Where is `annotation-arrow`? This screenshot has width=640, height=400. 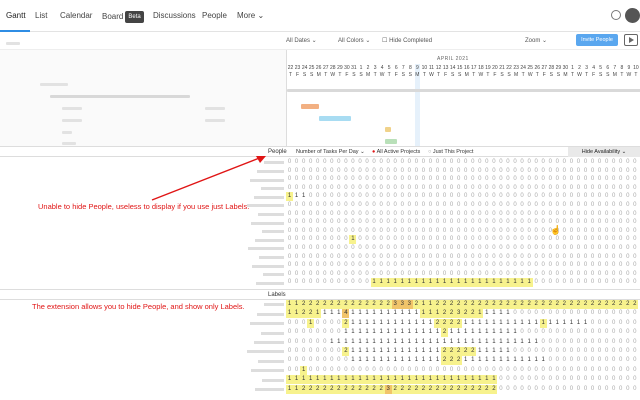
annotation-arrow is located at coordinates (208, 178).